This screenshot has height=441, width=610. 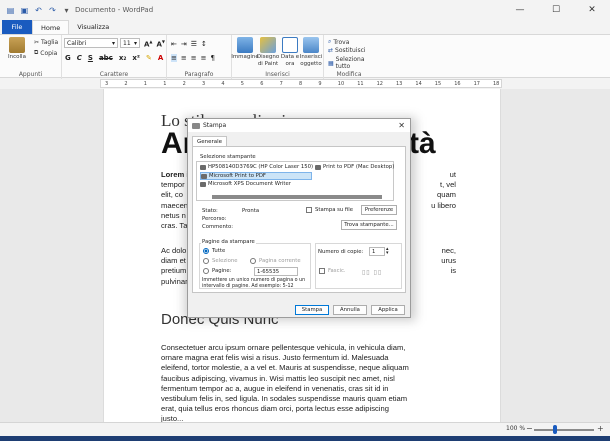 I want to click on apply-button: Applica, so click(x=388, y=310).